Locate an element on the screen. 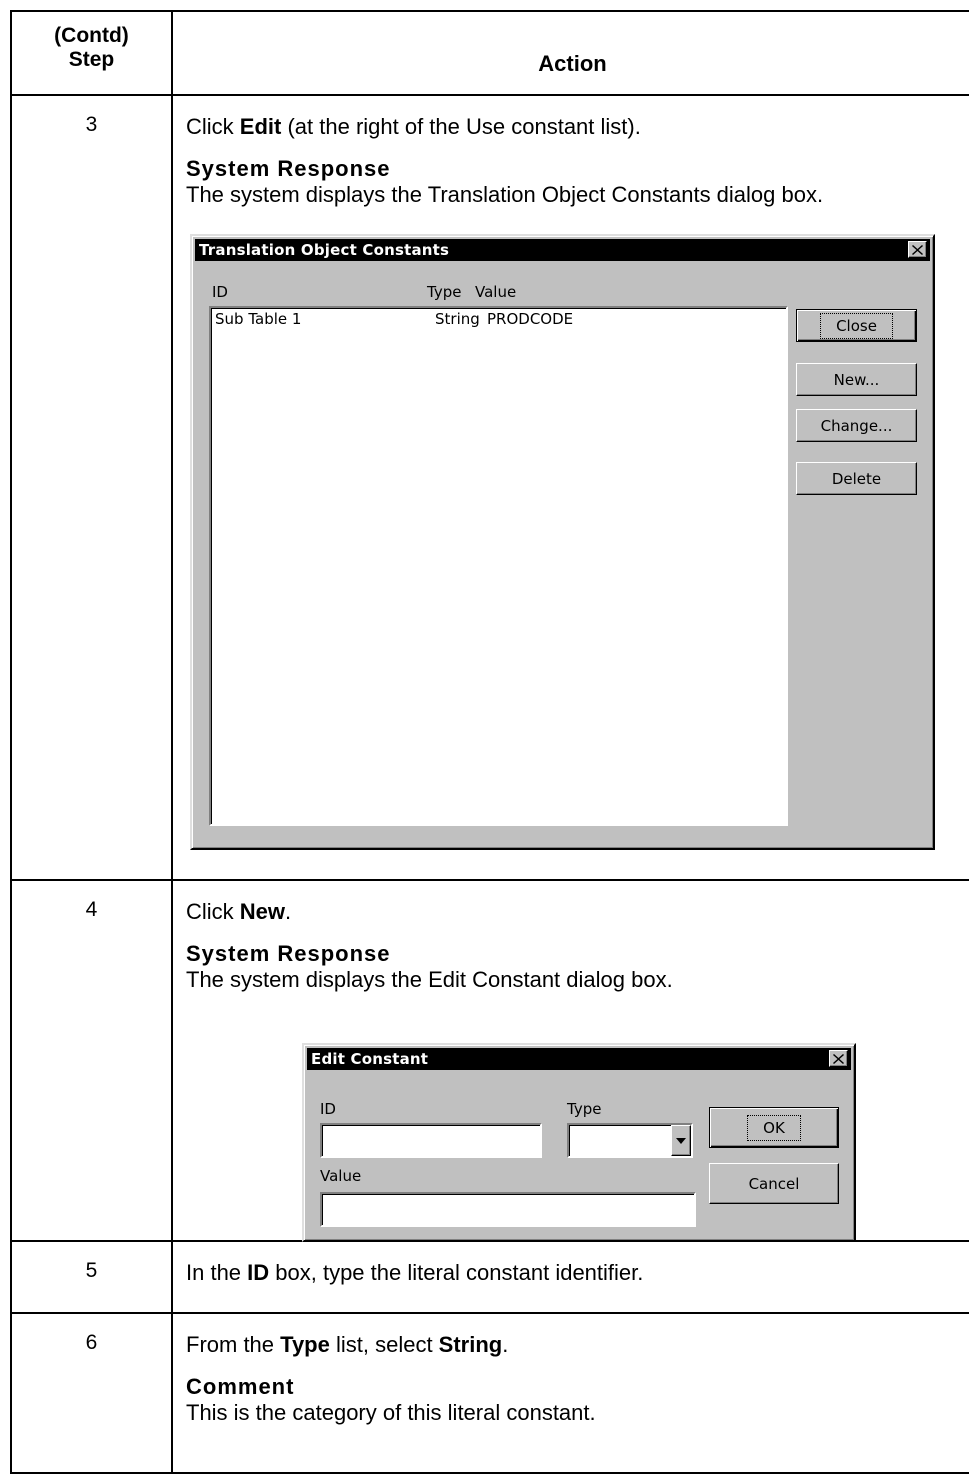 Image resolution: width=969 pixels, height=1477 pixels. close-button: Close is located at coordinates (856, 325).